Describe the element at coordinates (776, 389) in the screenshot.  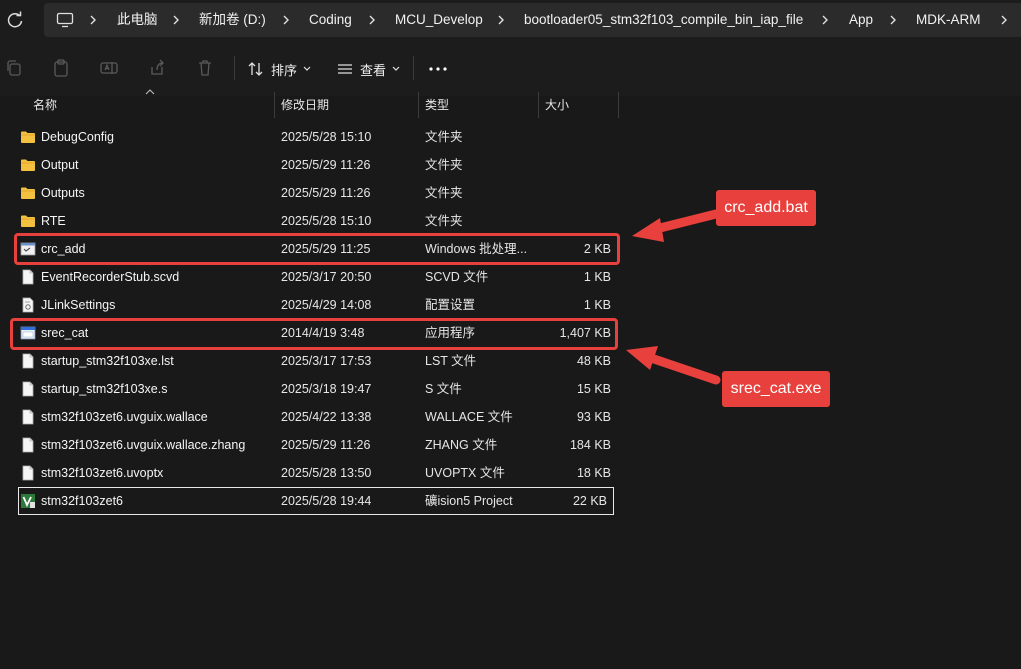
I see `callout-srec-cat-exe: srec_cat.exe` at that location.